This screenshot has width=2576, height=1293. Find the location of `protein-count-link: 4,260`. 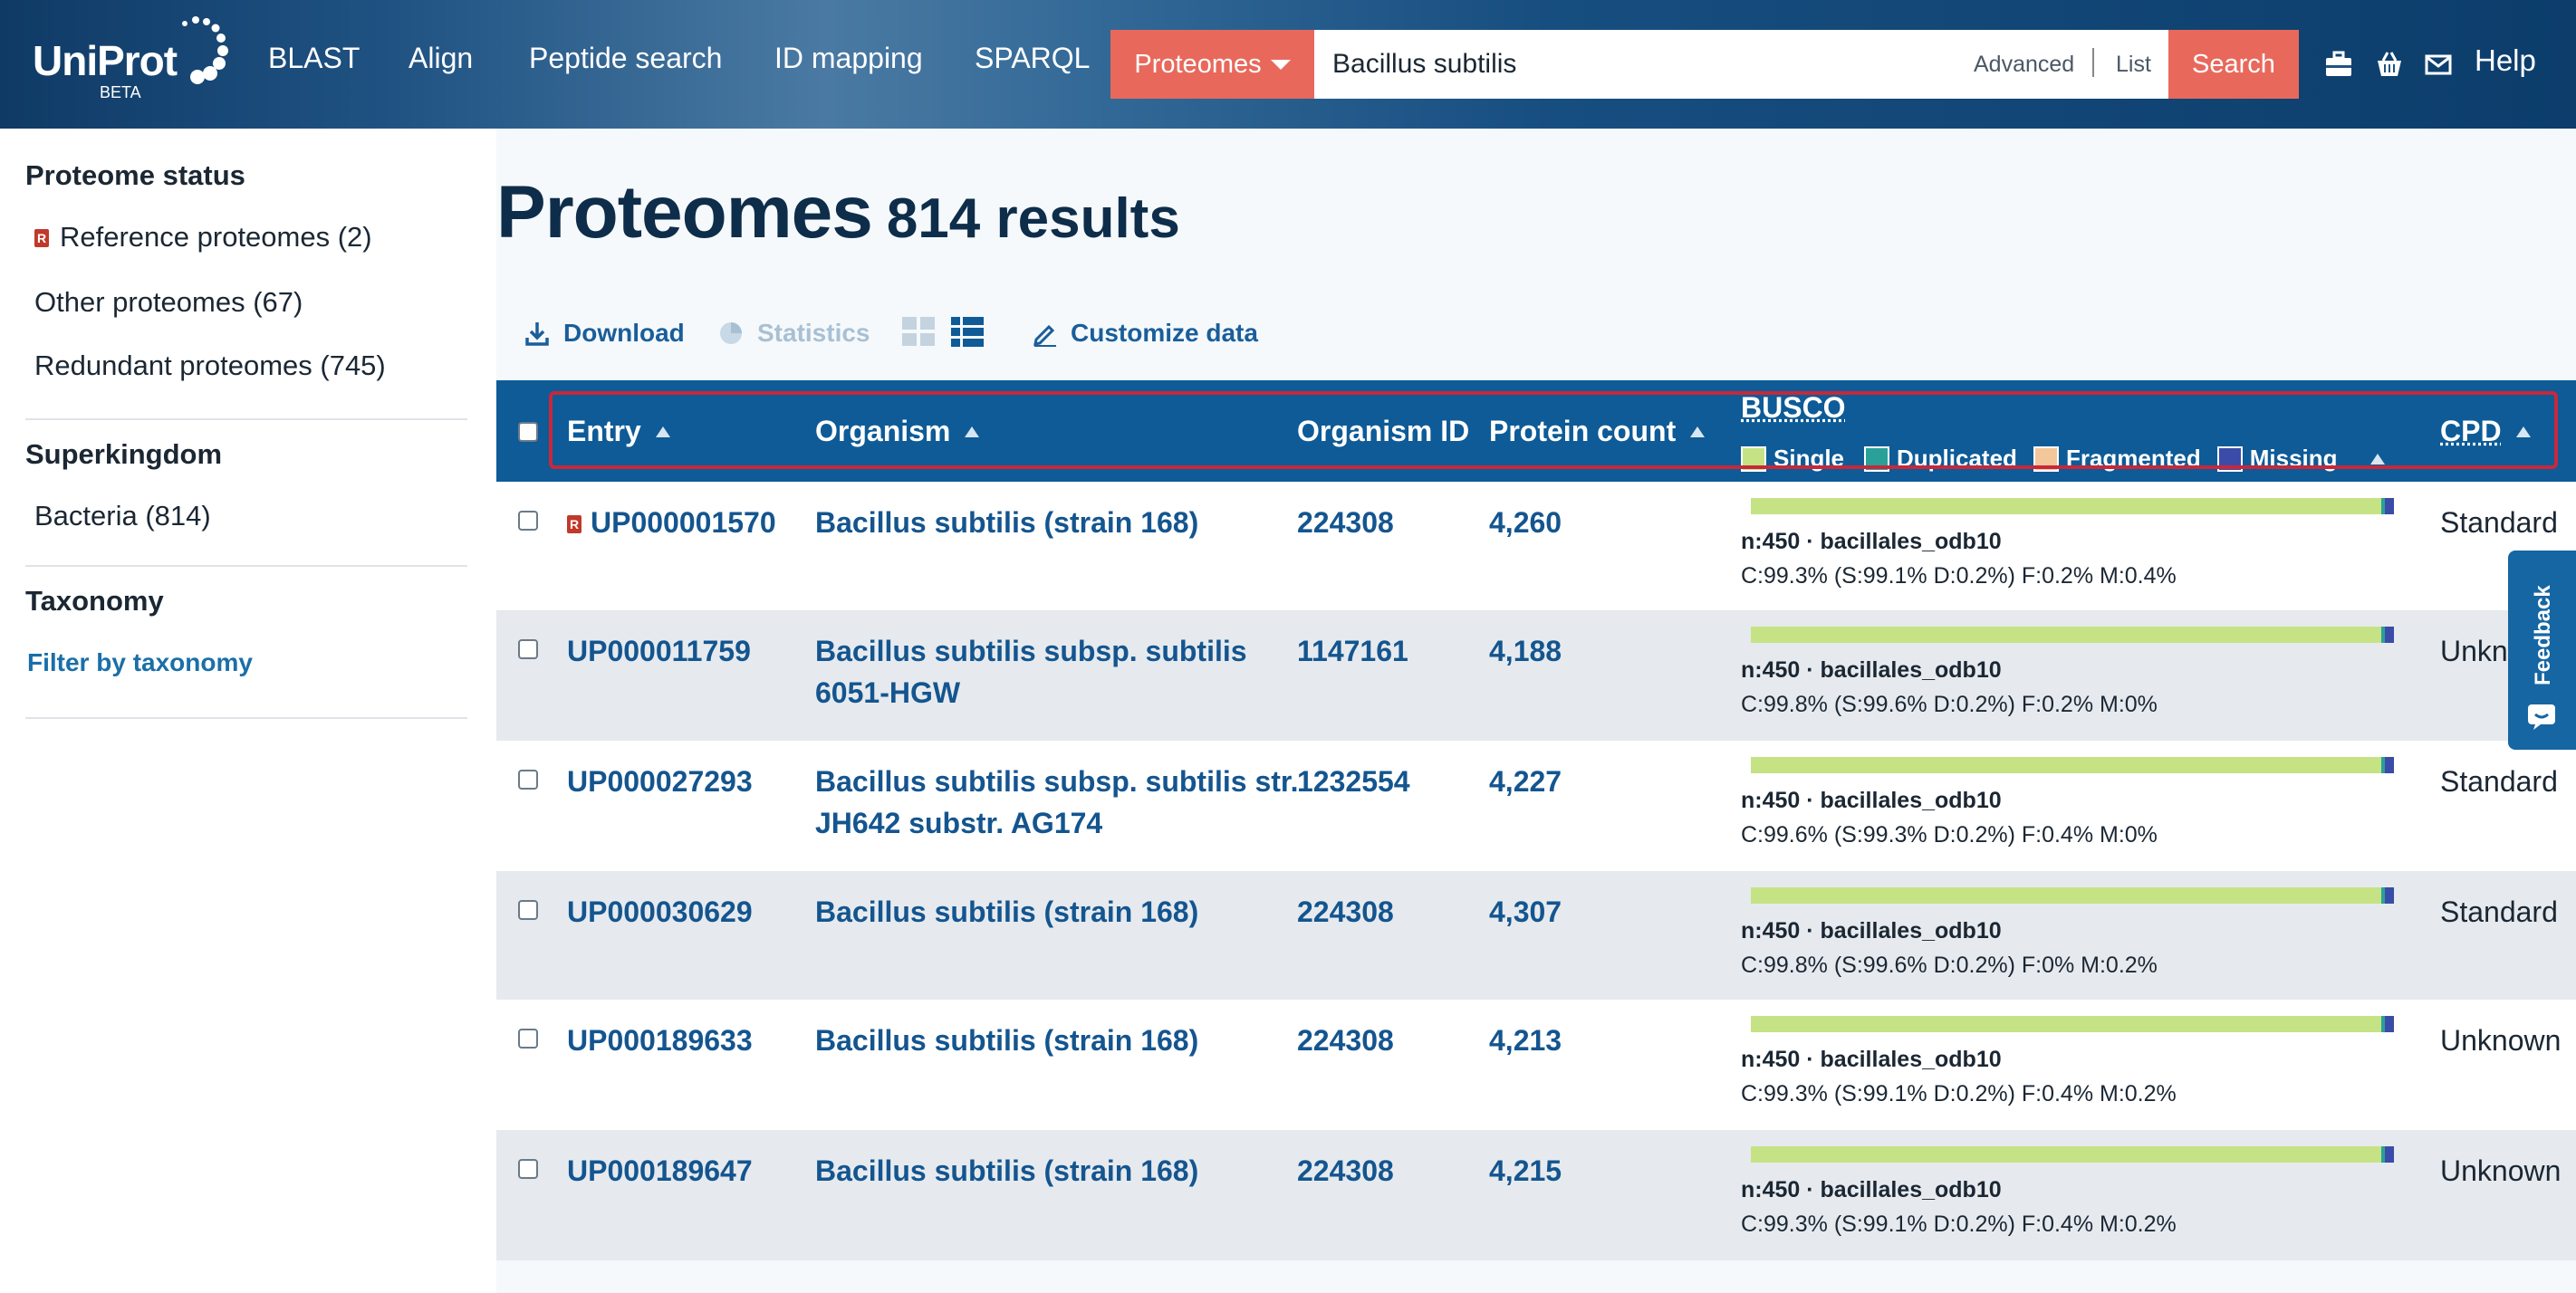

protein-count-link: 4,260 is located at coordinates (1525, 522).